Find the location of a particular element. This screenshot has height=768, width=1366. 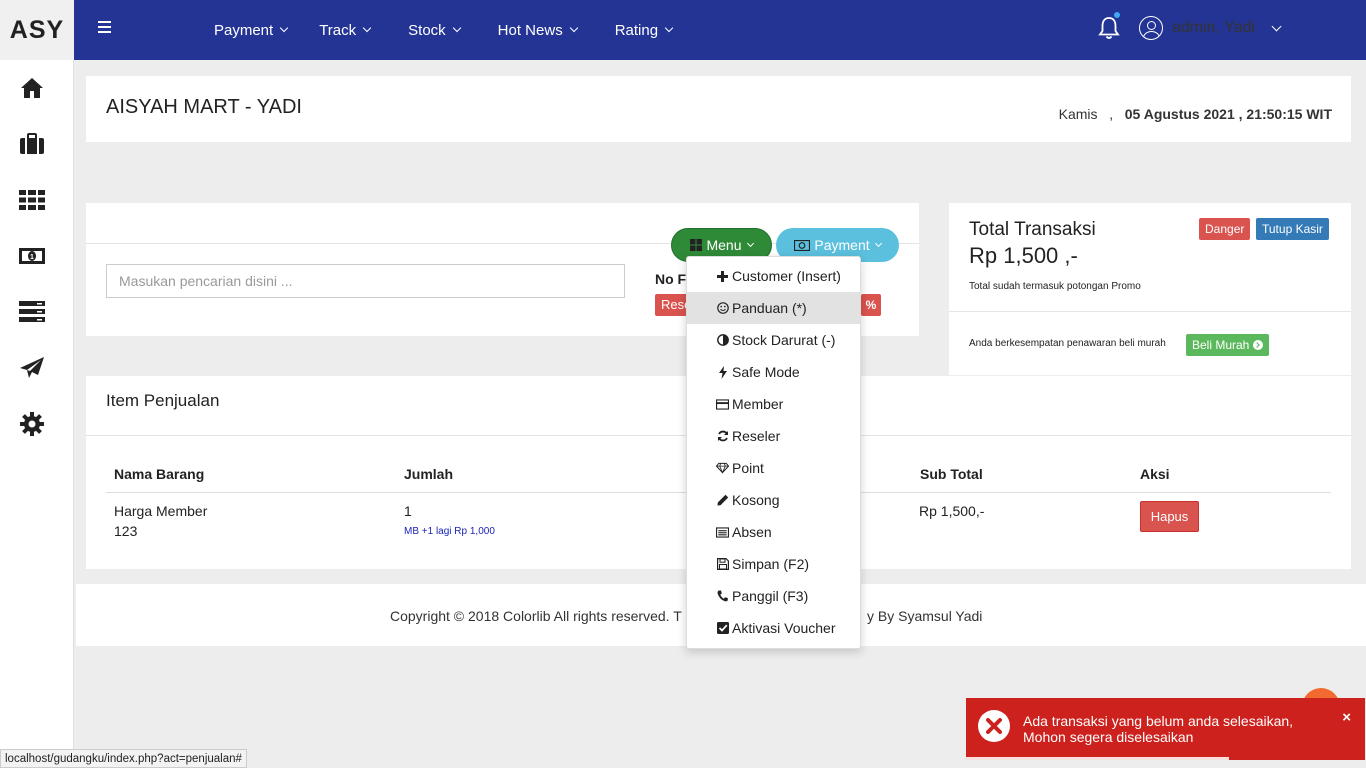

dropdown-item-label: Absen is located at coordinates (752, 532).